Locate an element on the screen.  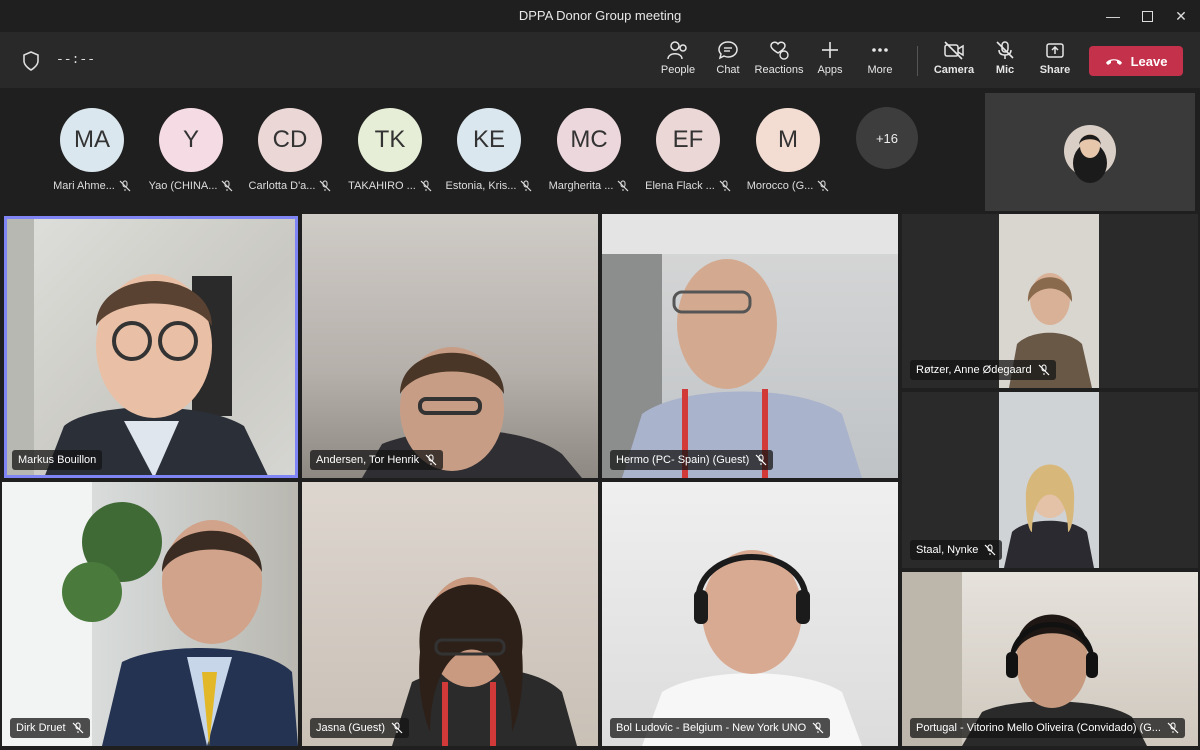
window-title: DPPA Donor Group meeting is located at coordinates (600, 15).